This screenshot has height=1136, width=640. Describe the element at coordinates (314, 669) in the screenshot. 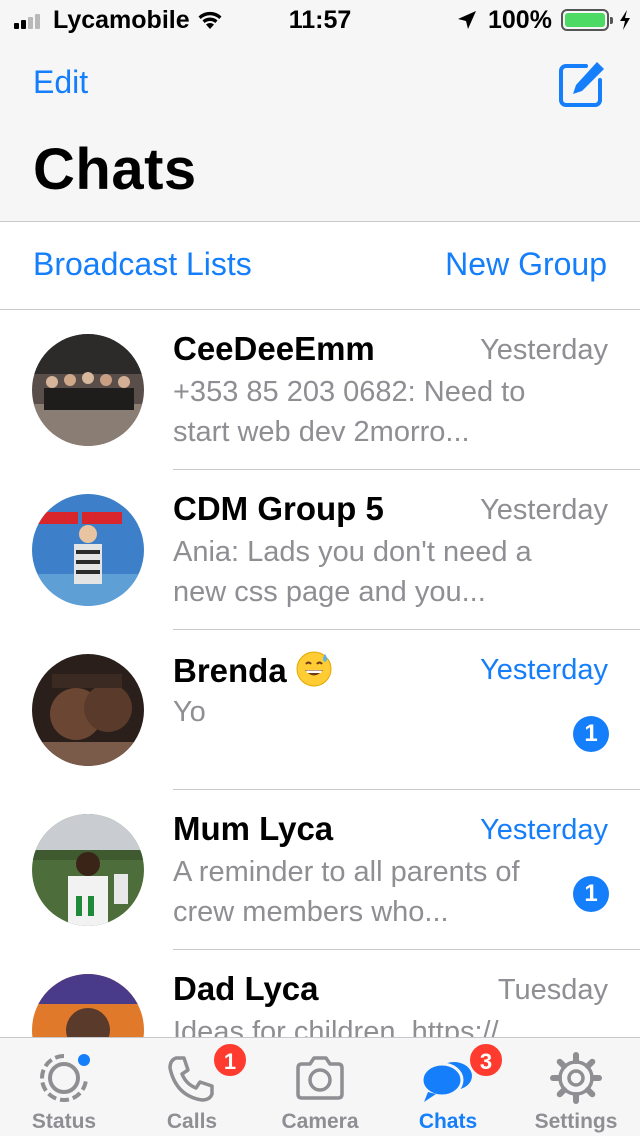

I see `grinning-sweat-emoji` at that location.